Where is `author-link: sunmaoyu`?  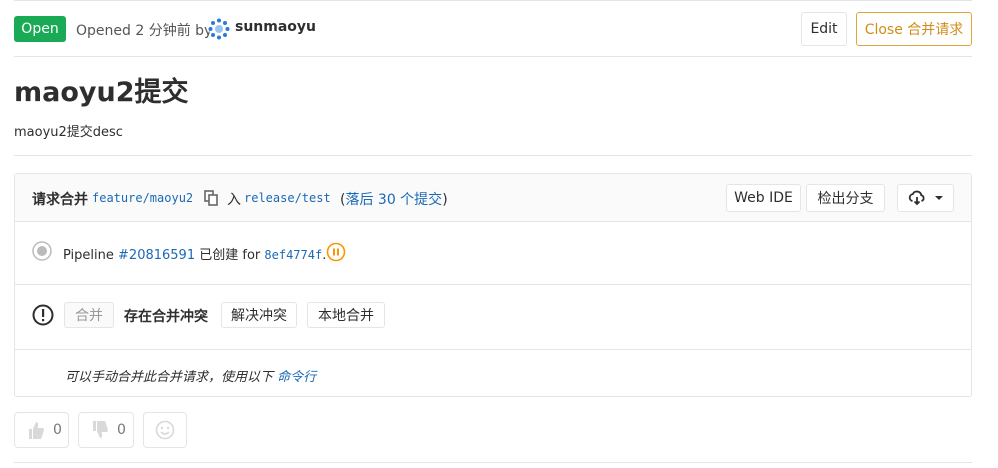
author-link: sunmaoyu is located at coordinates (275, 27).